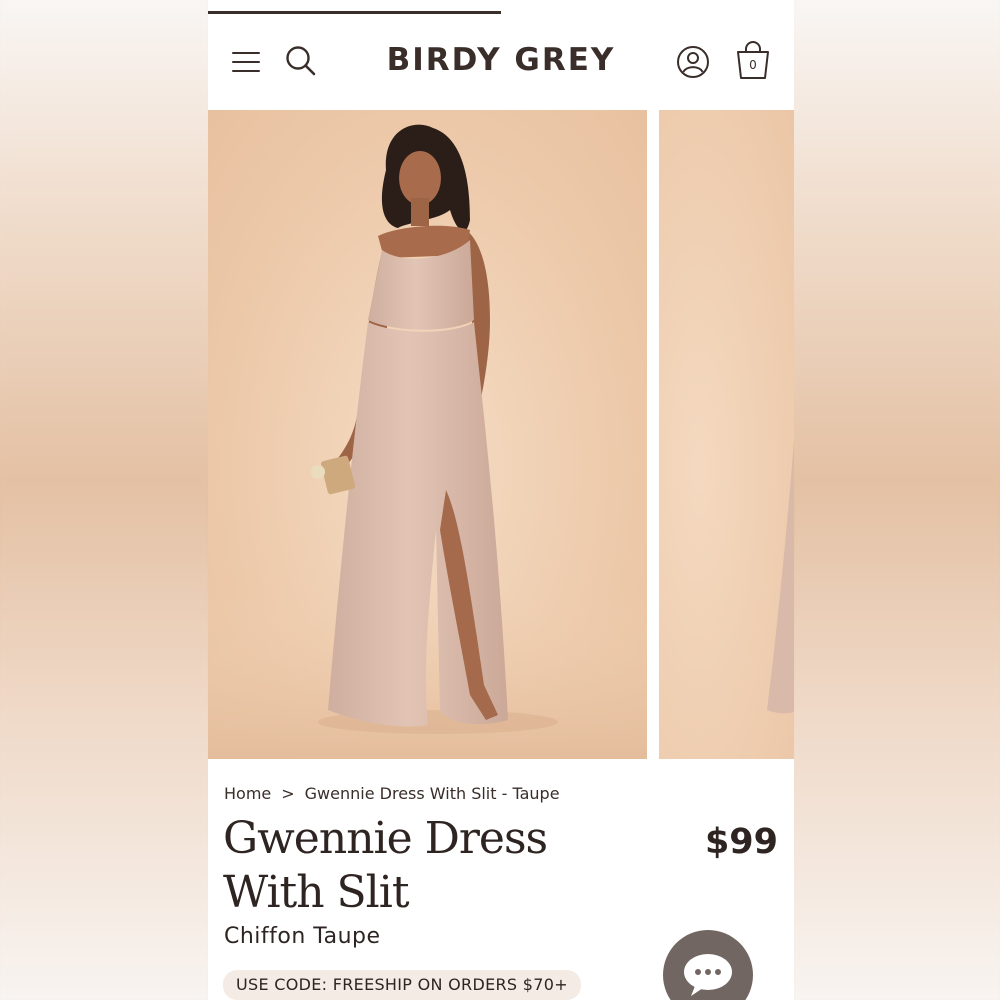 The width and height of the screenshot is (1000, 1000). I want to click on cart-count: 0, so click(753, 65).